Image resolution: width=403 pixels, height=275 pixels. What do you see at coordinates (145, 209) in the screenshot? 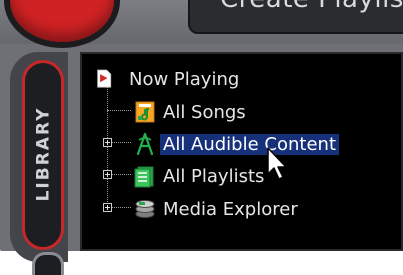
I see `media-explorer-icon` at bounding box center [145, 209].